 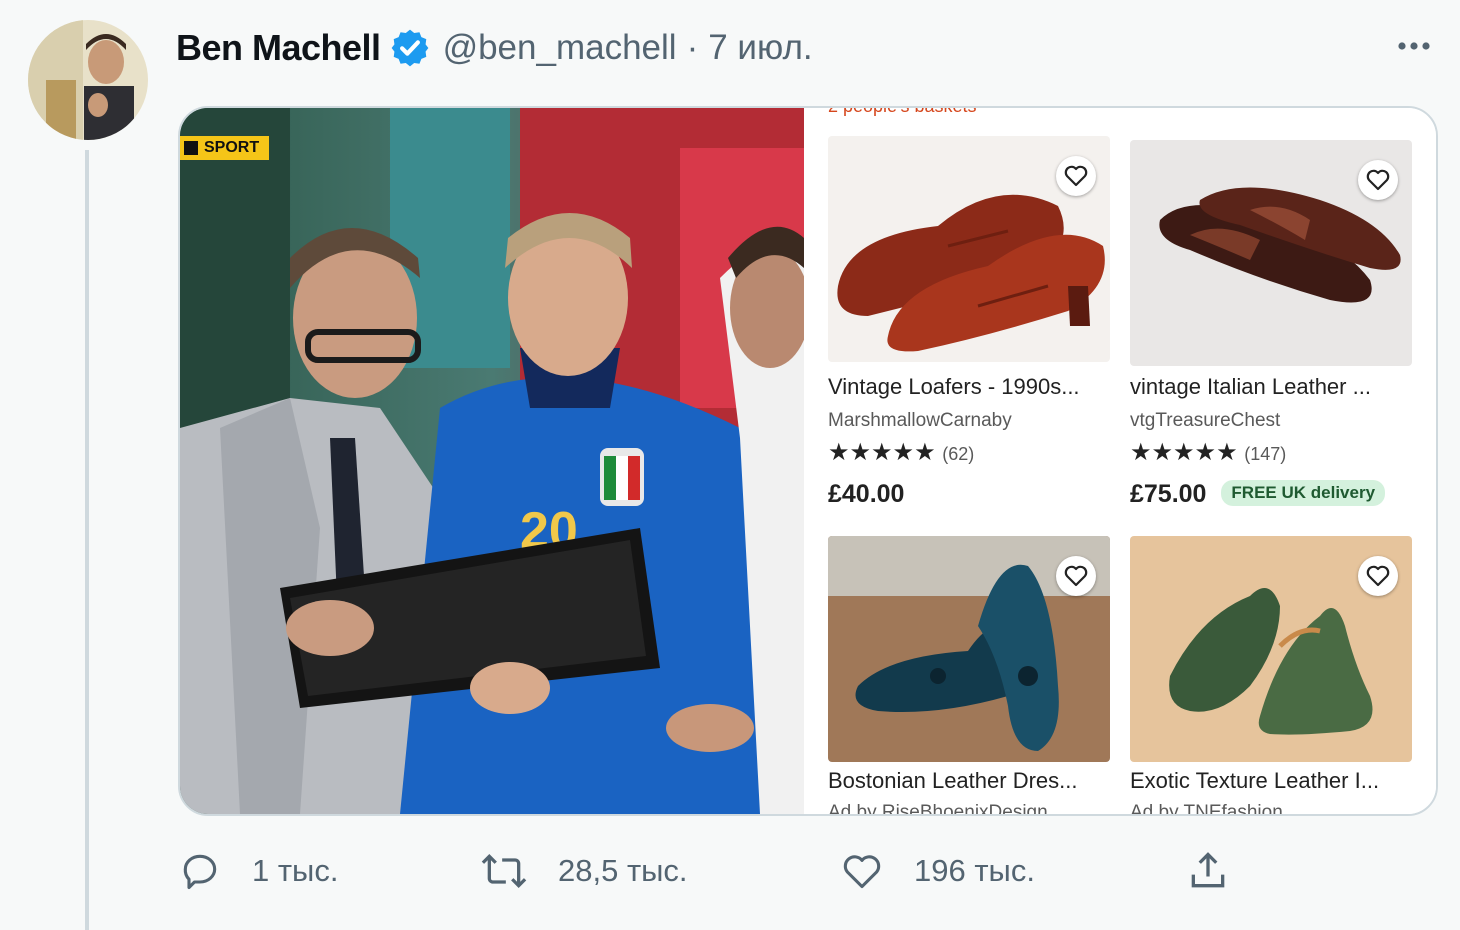 I want to click on verified-badge-icon, so click(x=410, y=48).